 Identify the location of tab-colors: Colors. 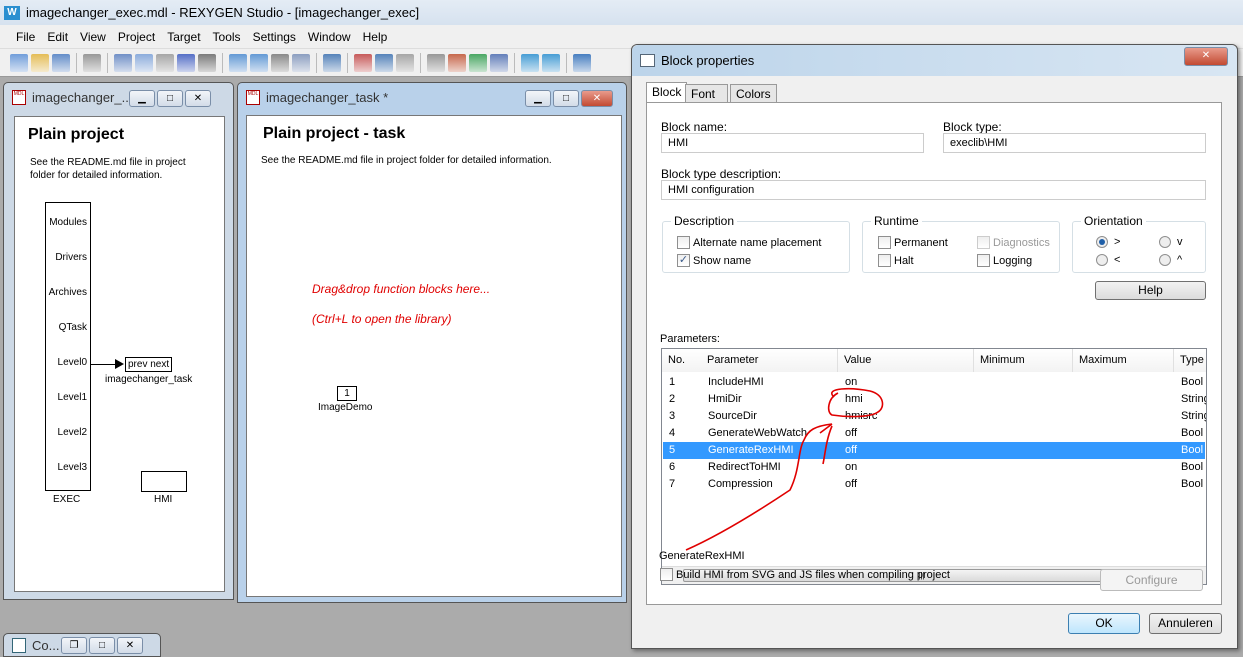
(753, 93).